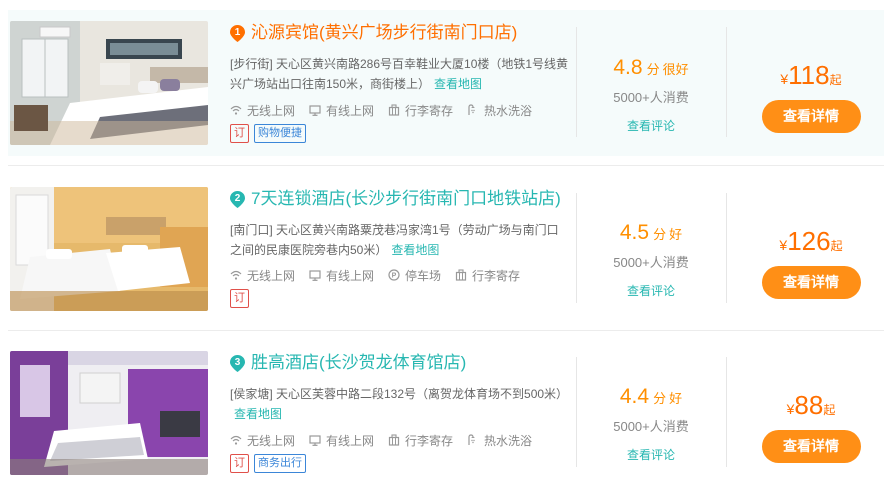 The width and height of the screenshot is (892, 491). I want to click on hotel-tags: 订 购物便捷, so click(270, 133).